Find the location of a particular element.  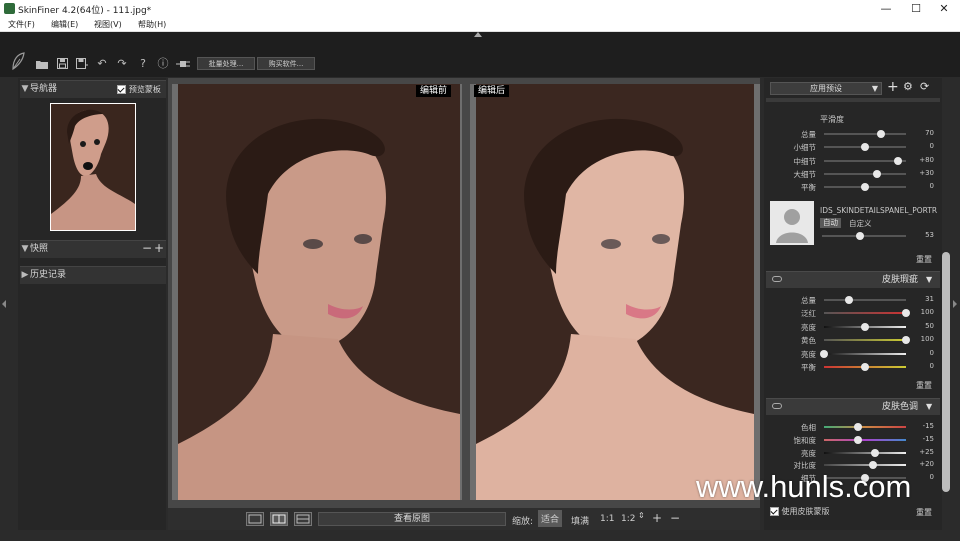

menu-view: 视图(V) is located at coordinates (108, 24).